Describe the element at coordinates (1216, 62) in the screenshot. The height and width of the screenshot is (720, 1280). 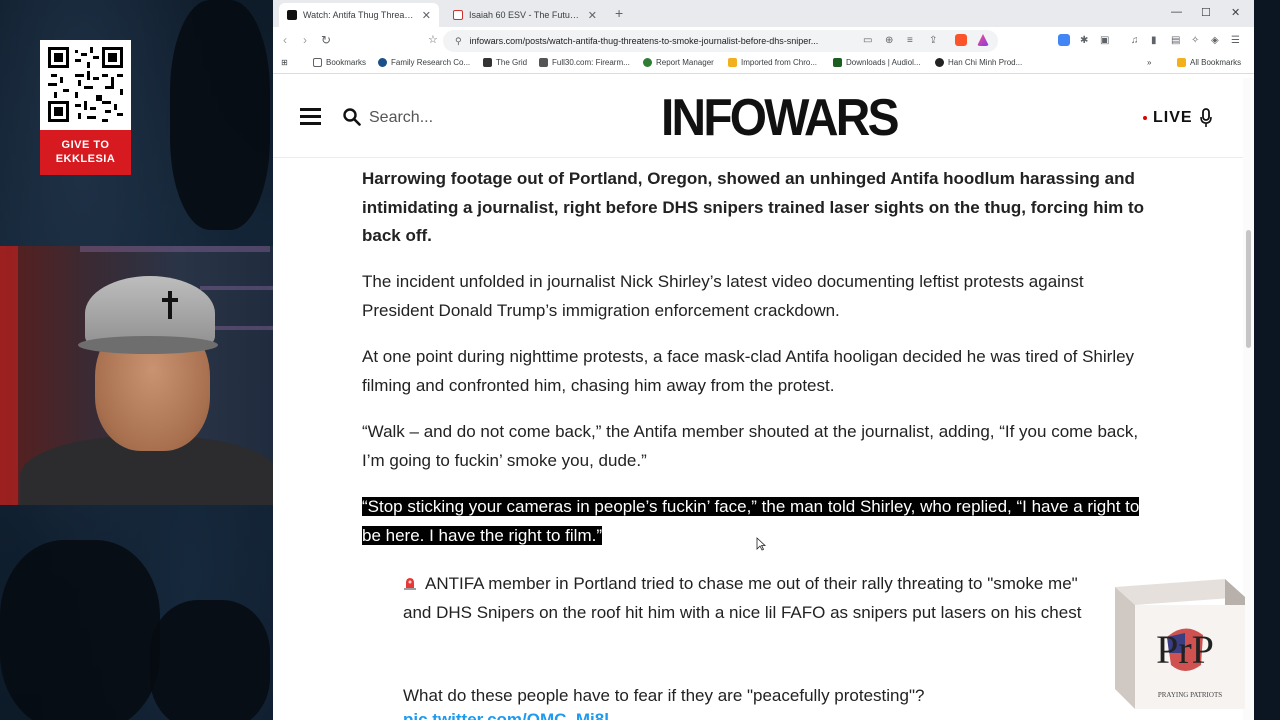
I see `all-bookmarks-label: All Bookmarks` at that location.